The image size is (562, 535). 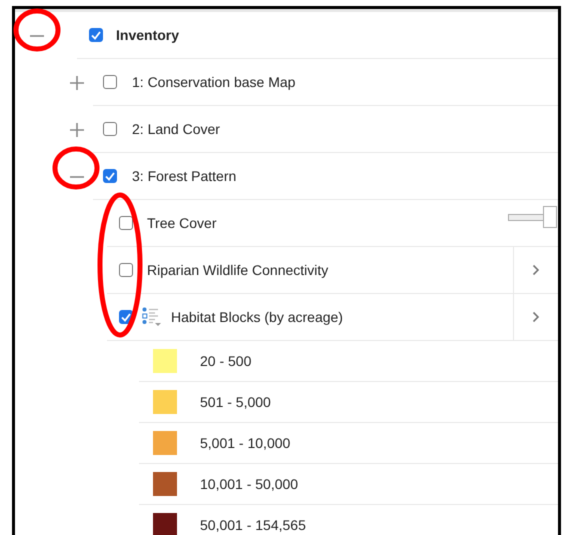 What do you see at coordinates (550, 217) in the screenshot?
I see `slider-thumb` at bounding box center [550, 217].